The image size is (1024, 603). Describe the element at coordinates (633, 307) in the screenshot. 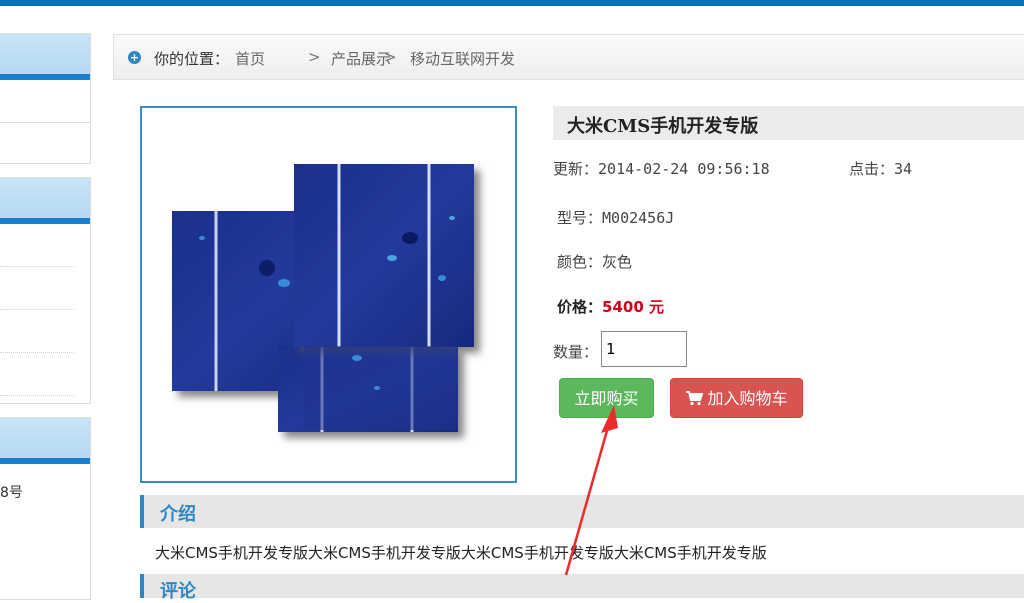

I see `price-value: 5400 元` at that location.